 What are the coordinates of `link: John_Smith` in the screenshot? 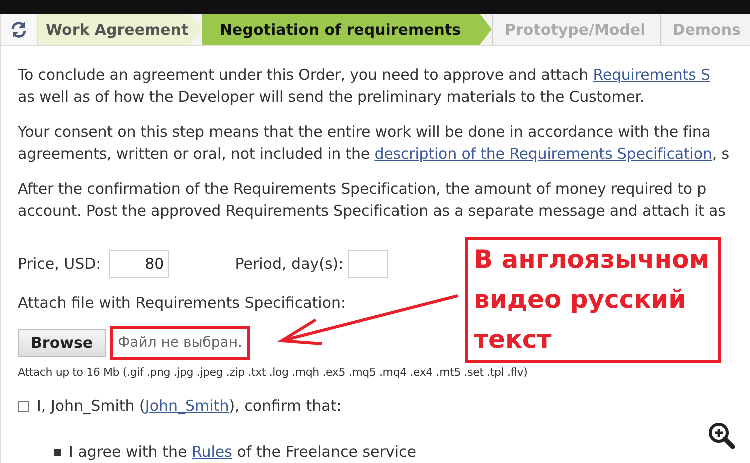 It's located at (187, 406).